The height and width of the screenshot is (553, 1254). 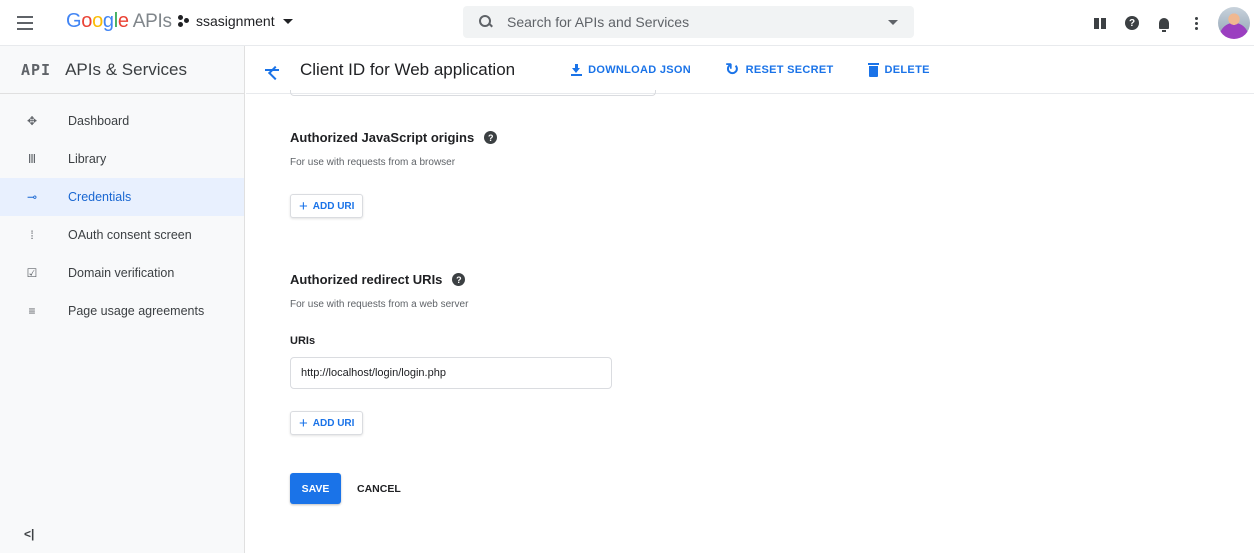 I want to click on project-name: ssasignment, so click(x=235, y=21).